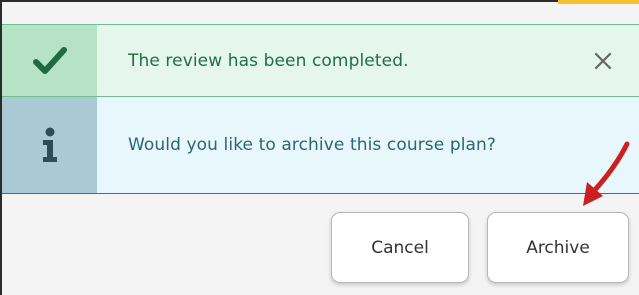 This screenshot has width=639, height=295. Describe the element at coordinates (558, 247) in the screenshot. I see `archive-button: Archive` at that location.